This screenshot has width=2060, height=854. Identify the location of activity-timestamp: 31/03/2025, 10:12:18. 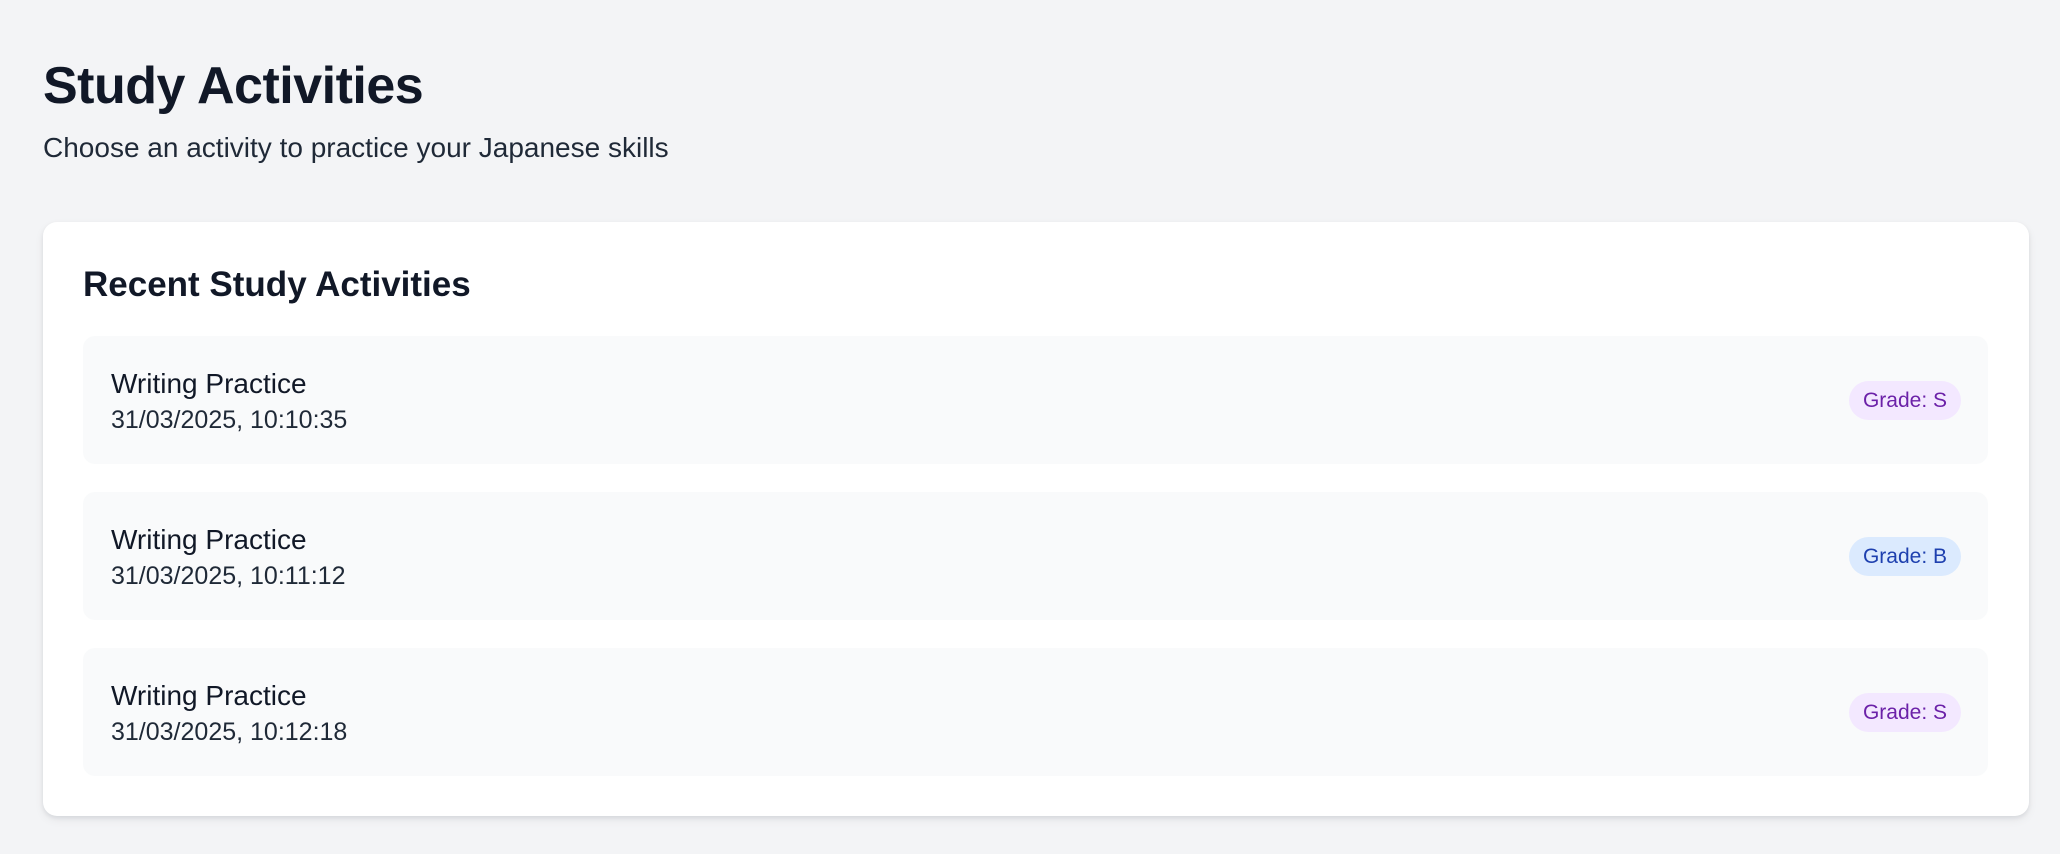
(229, 732).